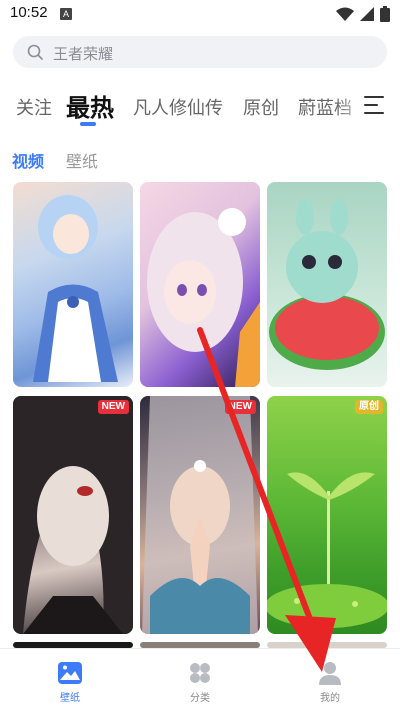 The width and height of the screenshot is (400, 710). What do you see at coordinates (28, 160) in the screenshot?
I see `subtab-video: 视频` at bounding box center [28, 160].